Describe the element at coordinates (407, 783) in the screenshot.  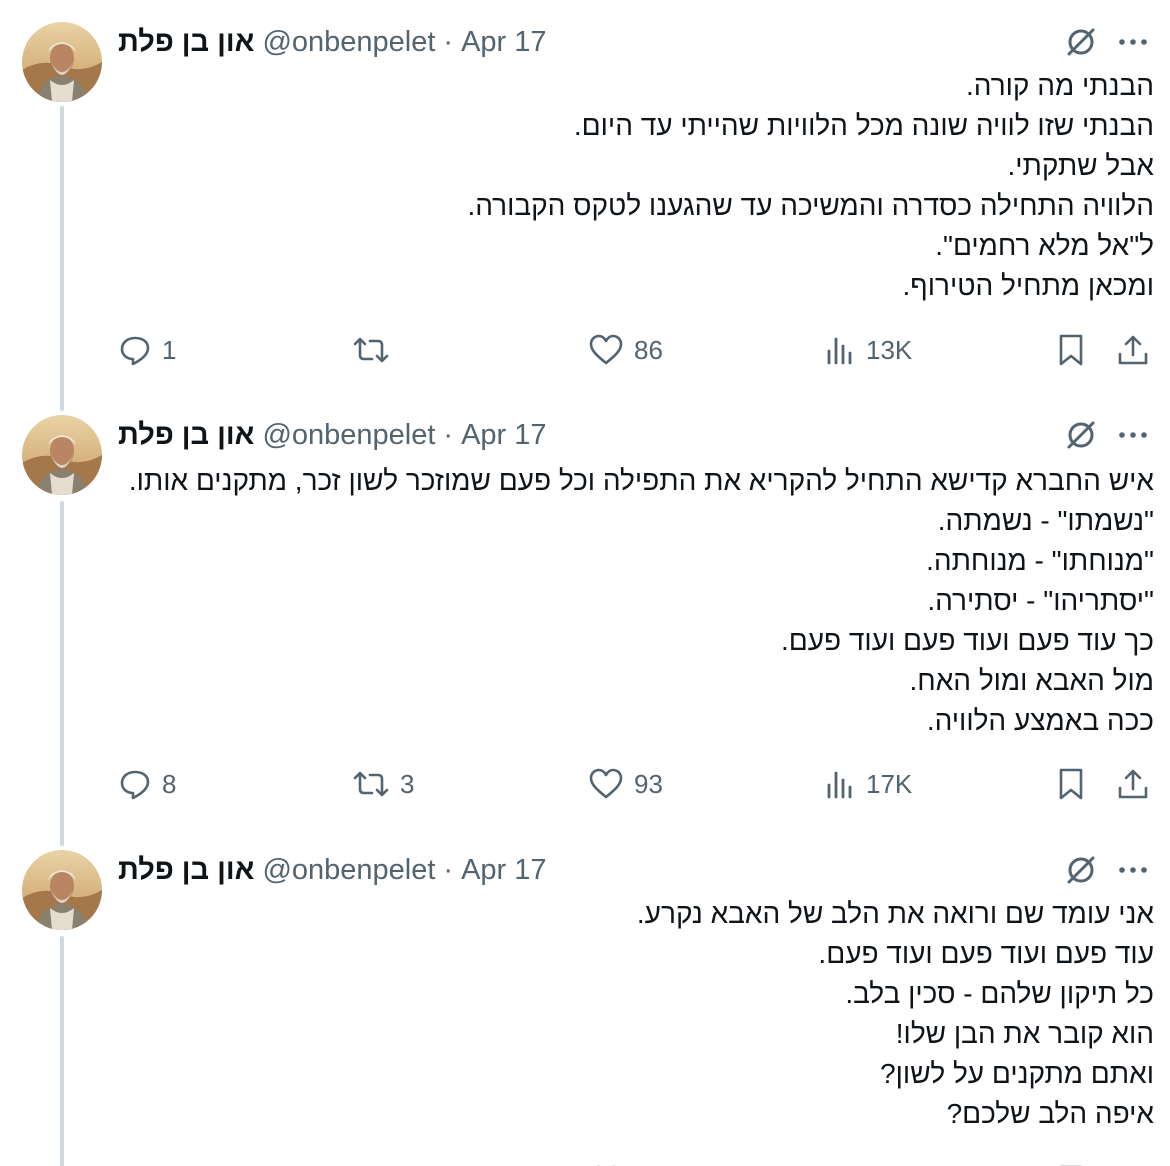
I see `repost-count: 3` at that location.